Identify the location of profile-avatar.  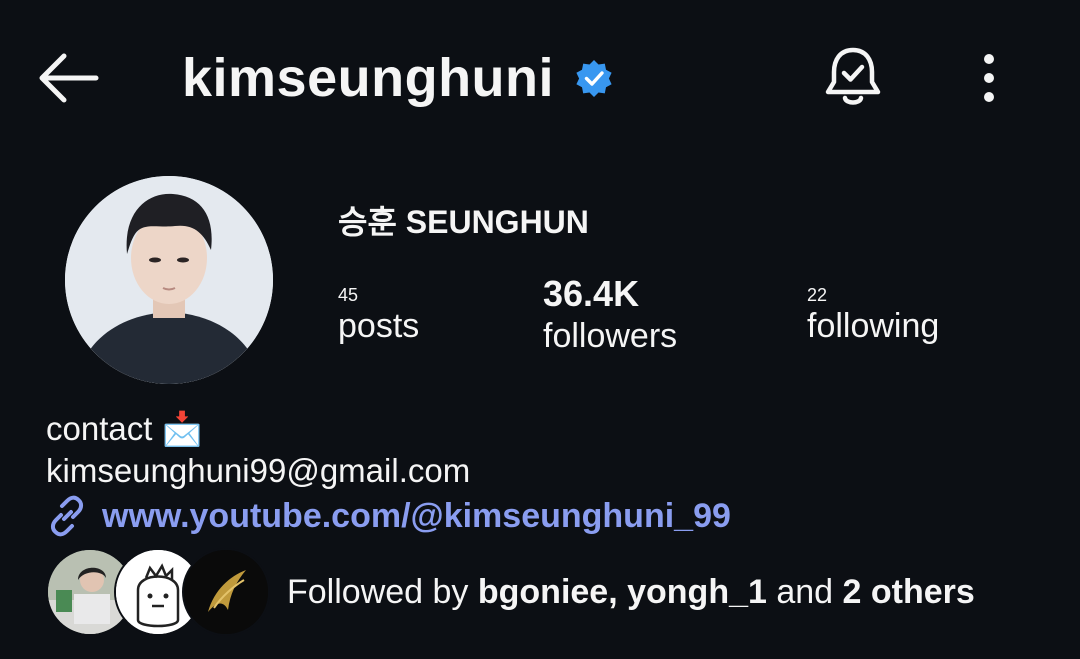
(169, 280).